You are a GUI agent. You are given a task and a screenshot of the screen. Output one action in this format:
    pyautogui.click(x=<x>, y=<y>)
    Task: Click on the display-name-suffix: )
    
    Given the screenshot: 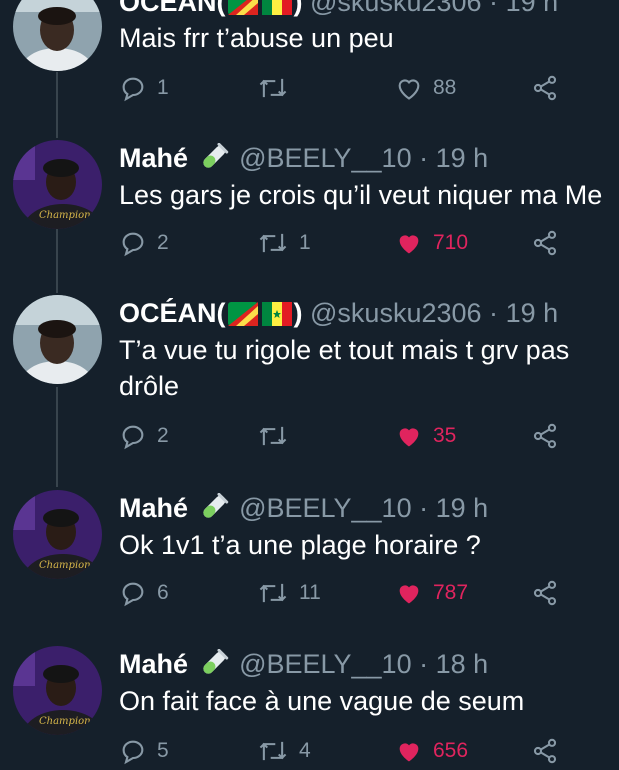 What is the action you would take?
    pyautogui.click(x=298, y=8)
    